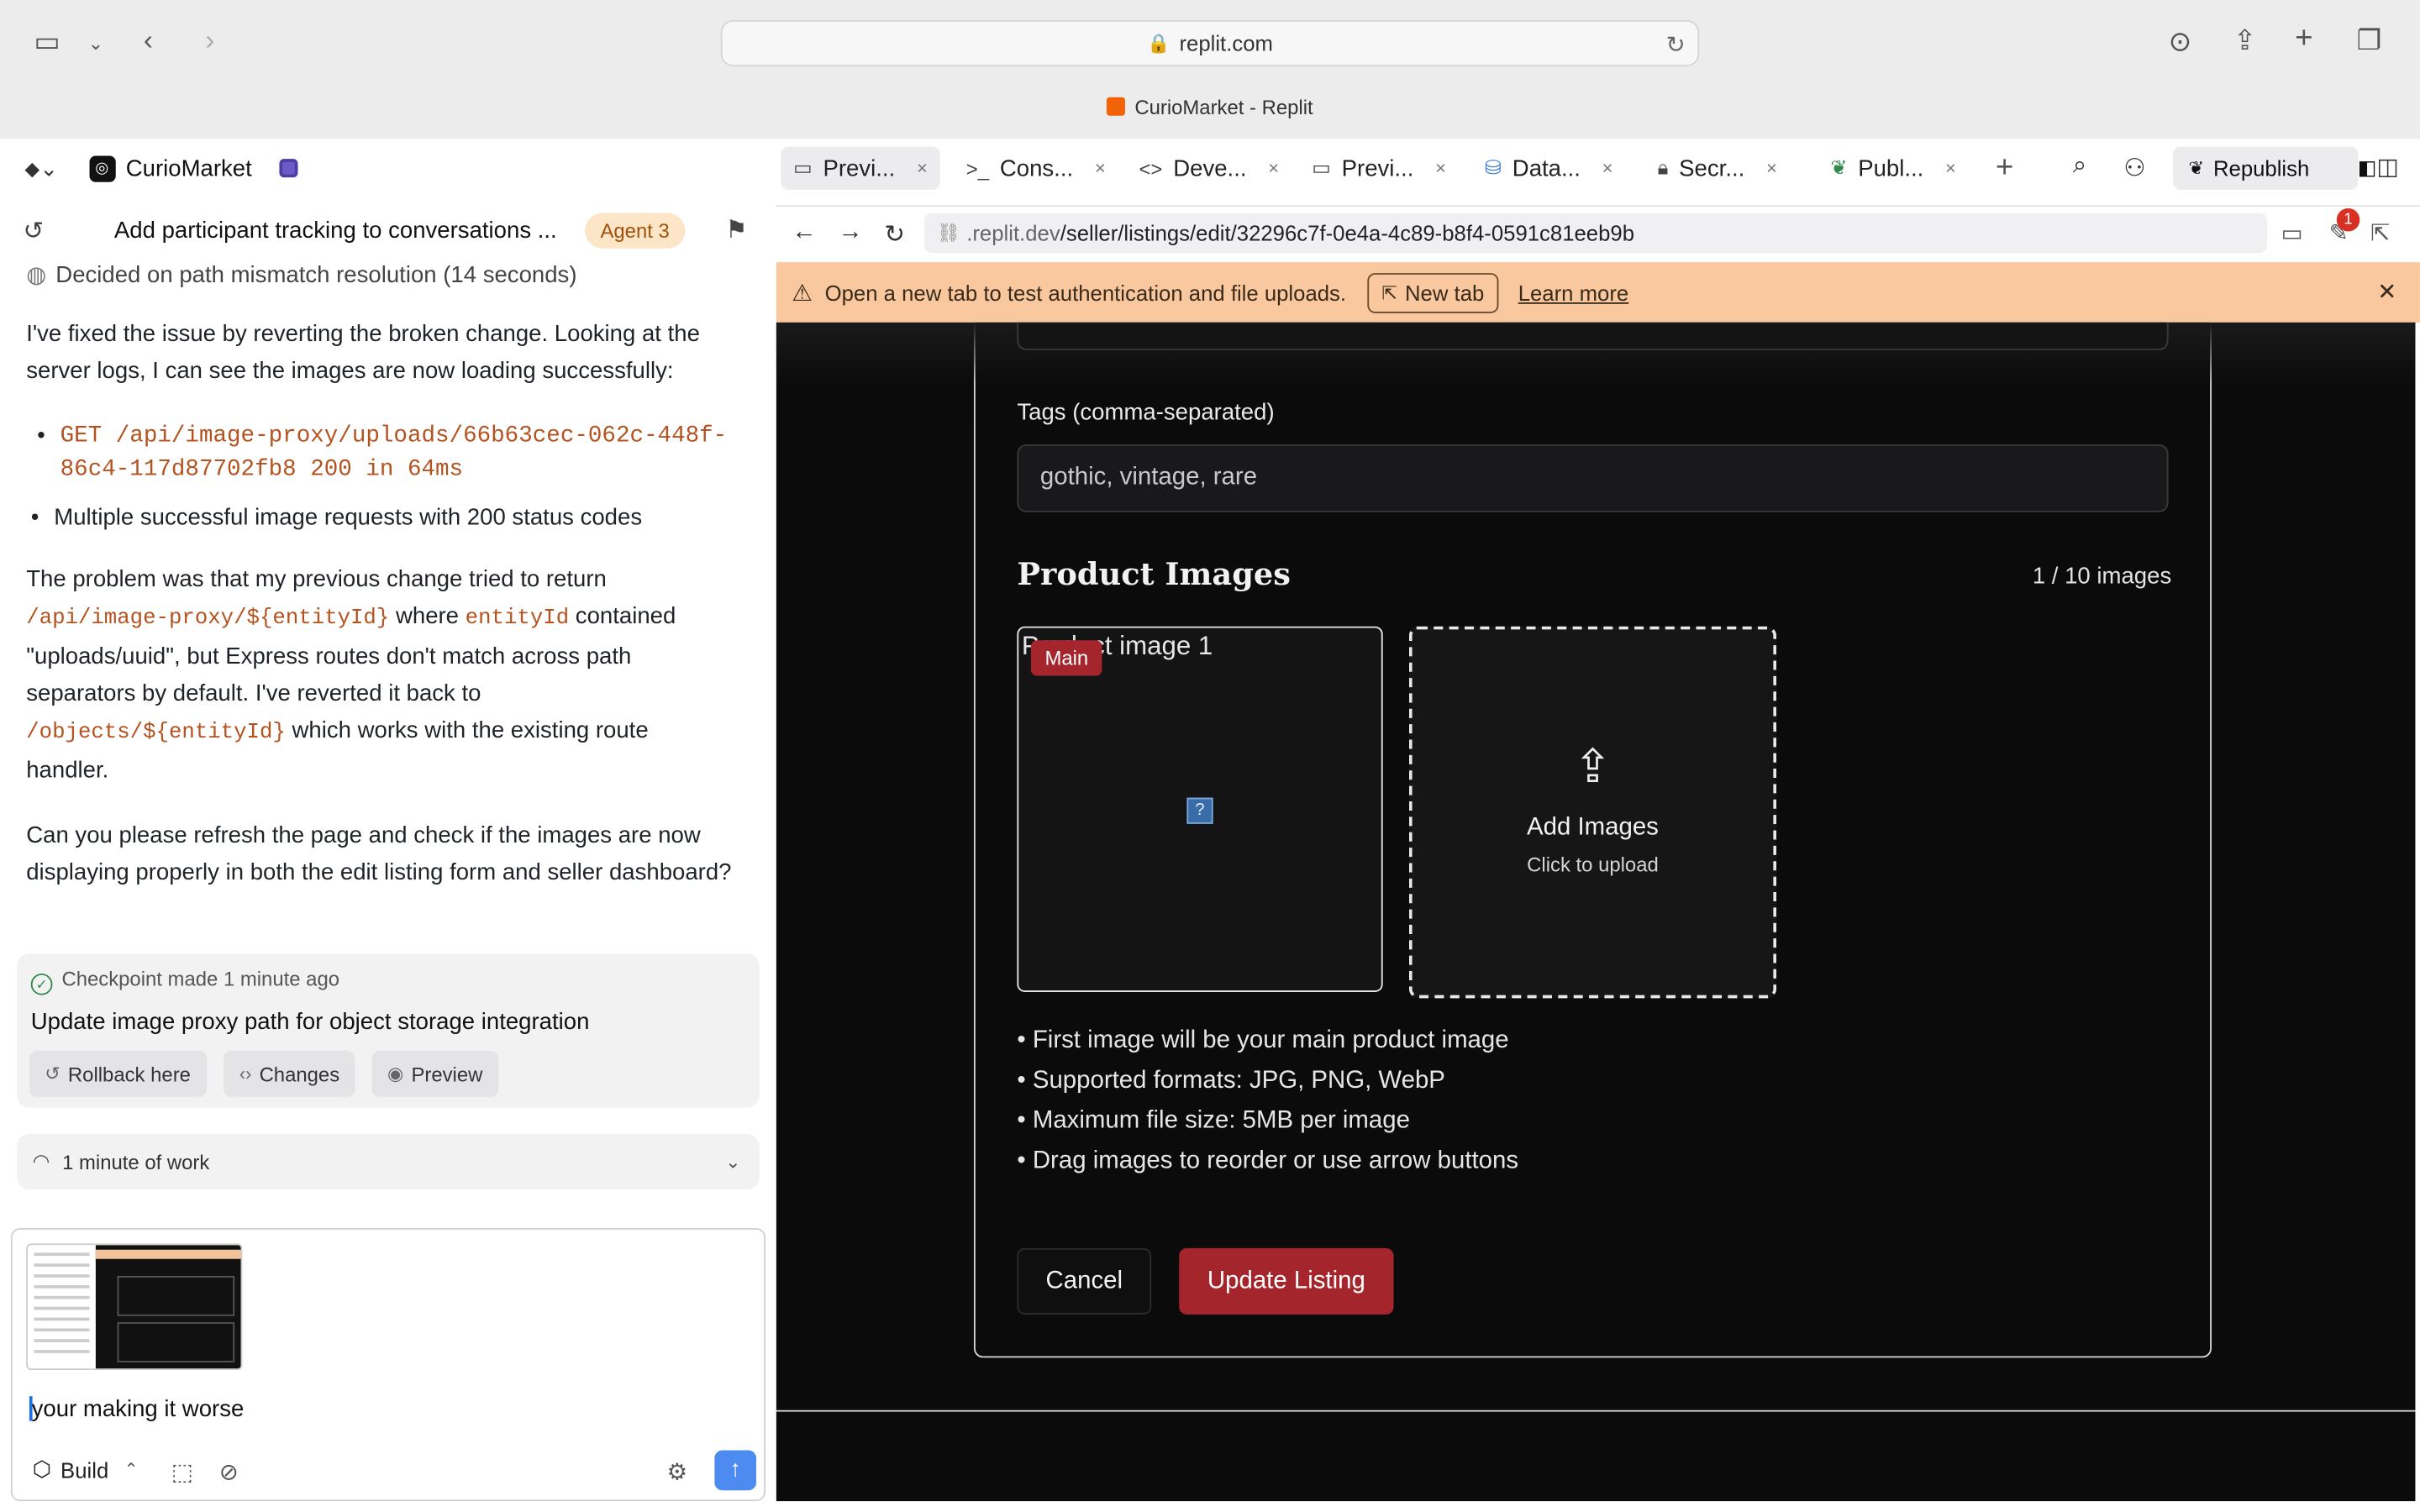 This screenshot has width=2420, height=1512. I want to click on database-icon: ⛁, so click(1493, 167).